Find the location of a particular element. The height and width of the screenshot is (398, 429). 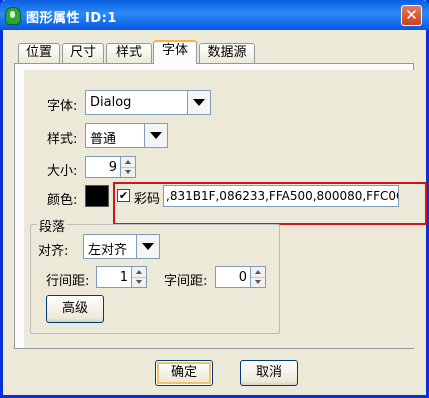

color-swatch is located at coordinates (97, 196).